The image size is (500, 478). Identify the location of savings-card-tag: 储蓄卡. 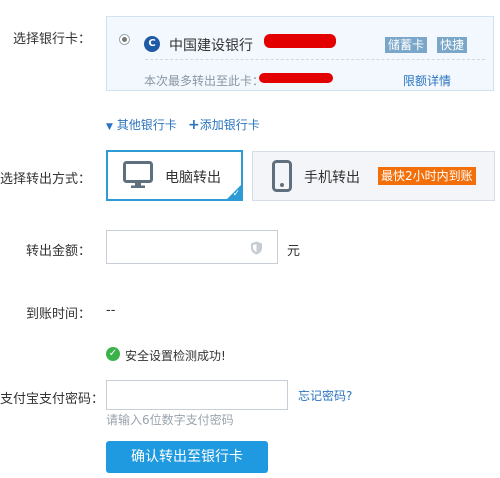
(406, 45).